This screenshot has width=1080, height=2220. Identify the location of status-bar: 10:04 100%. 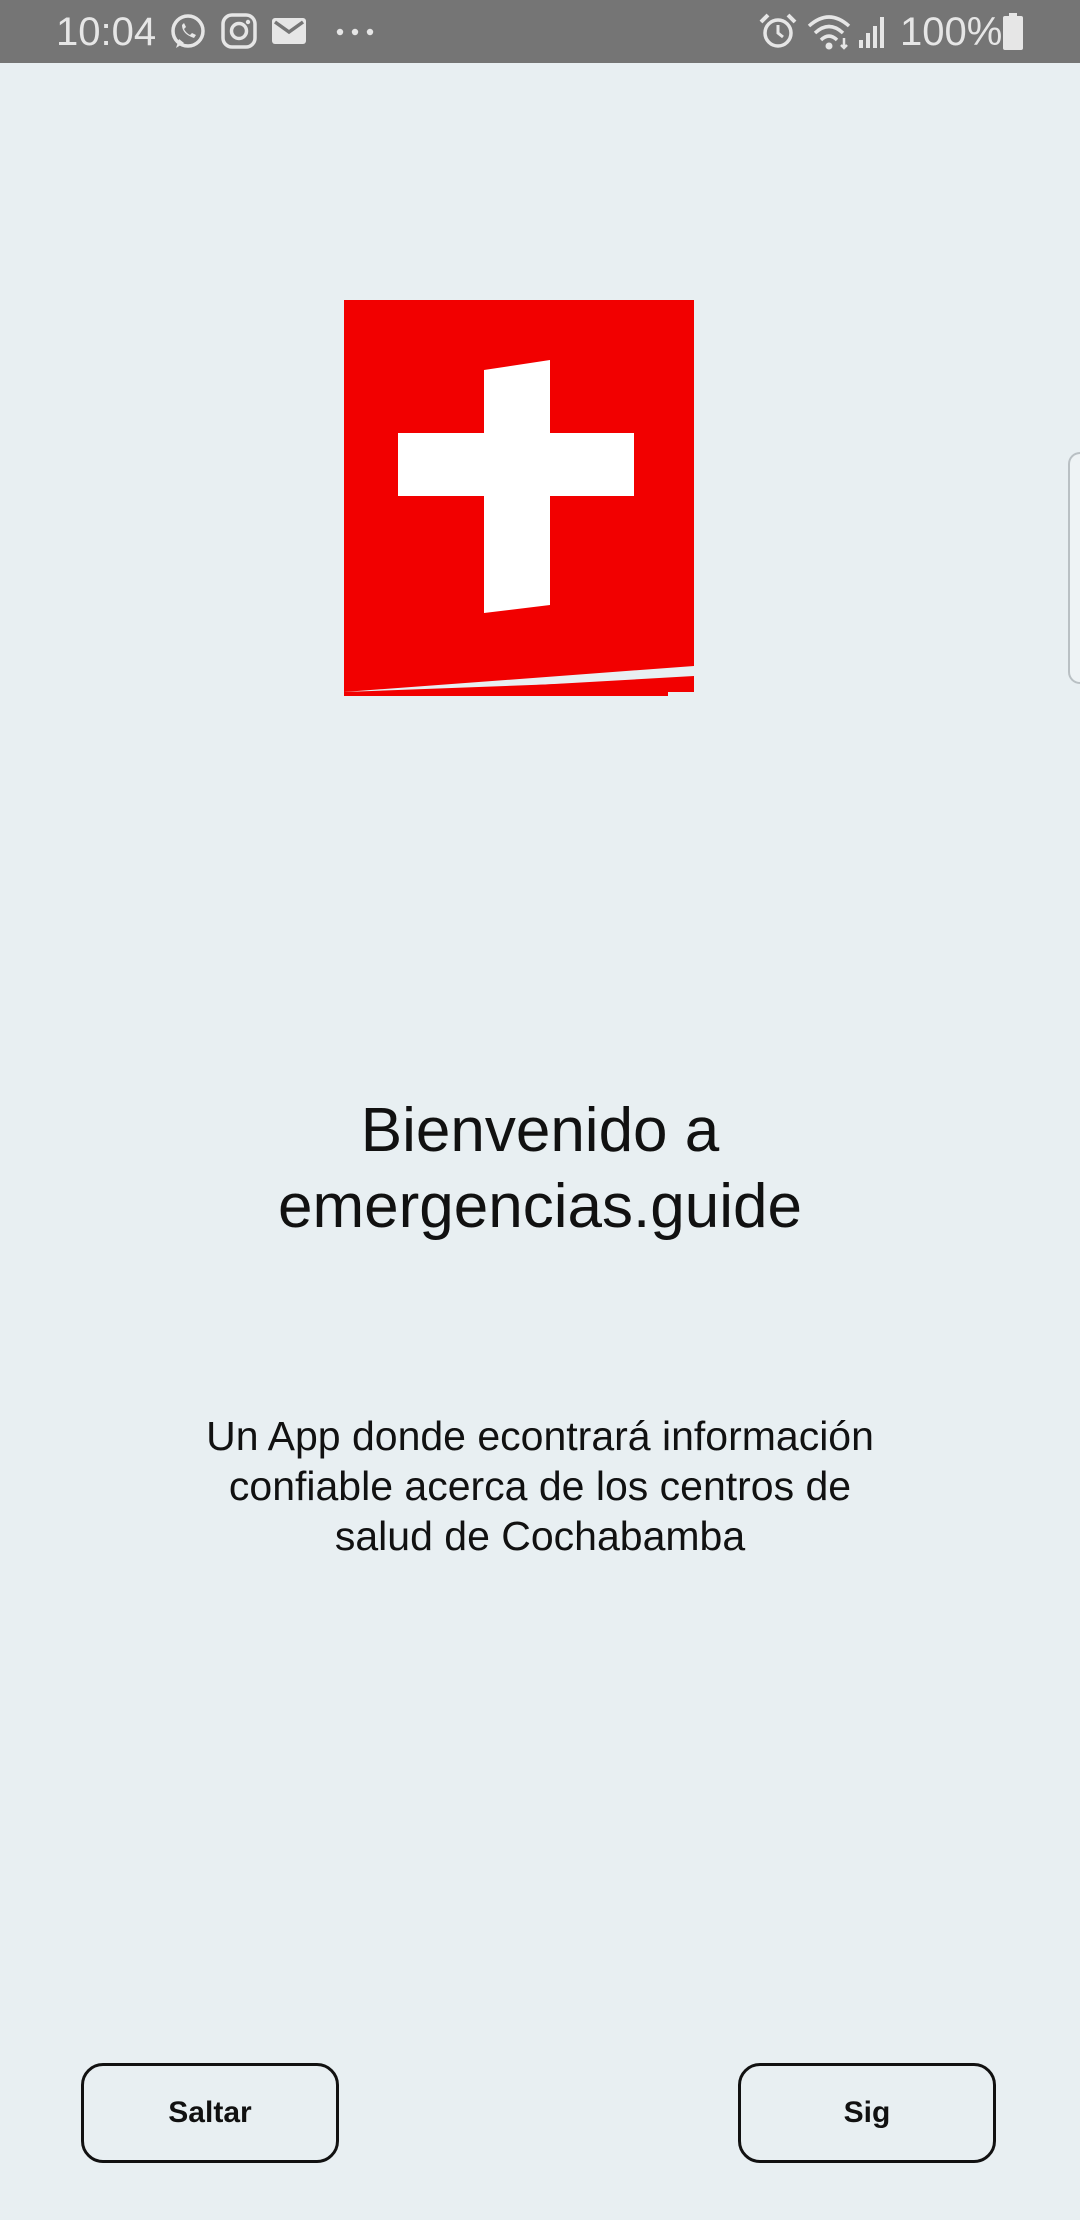
(540, 31).